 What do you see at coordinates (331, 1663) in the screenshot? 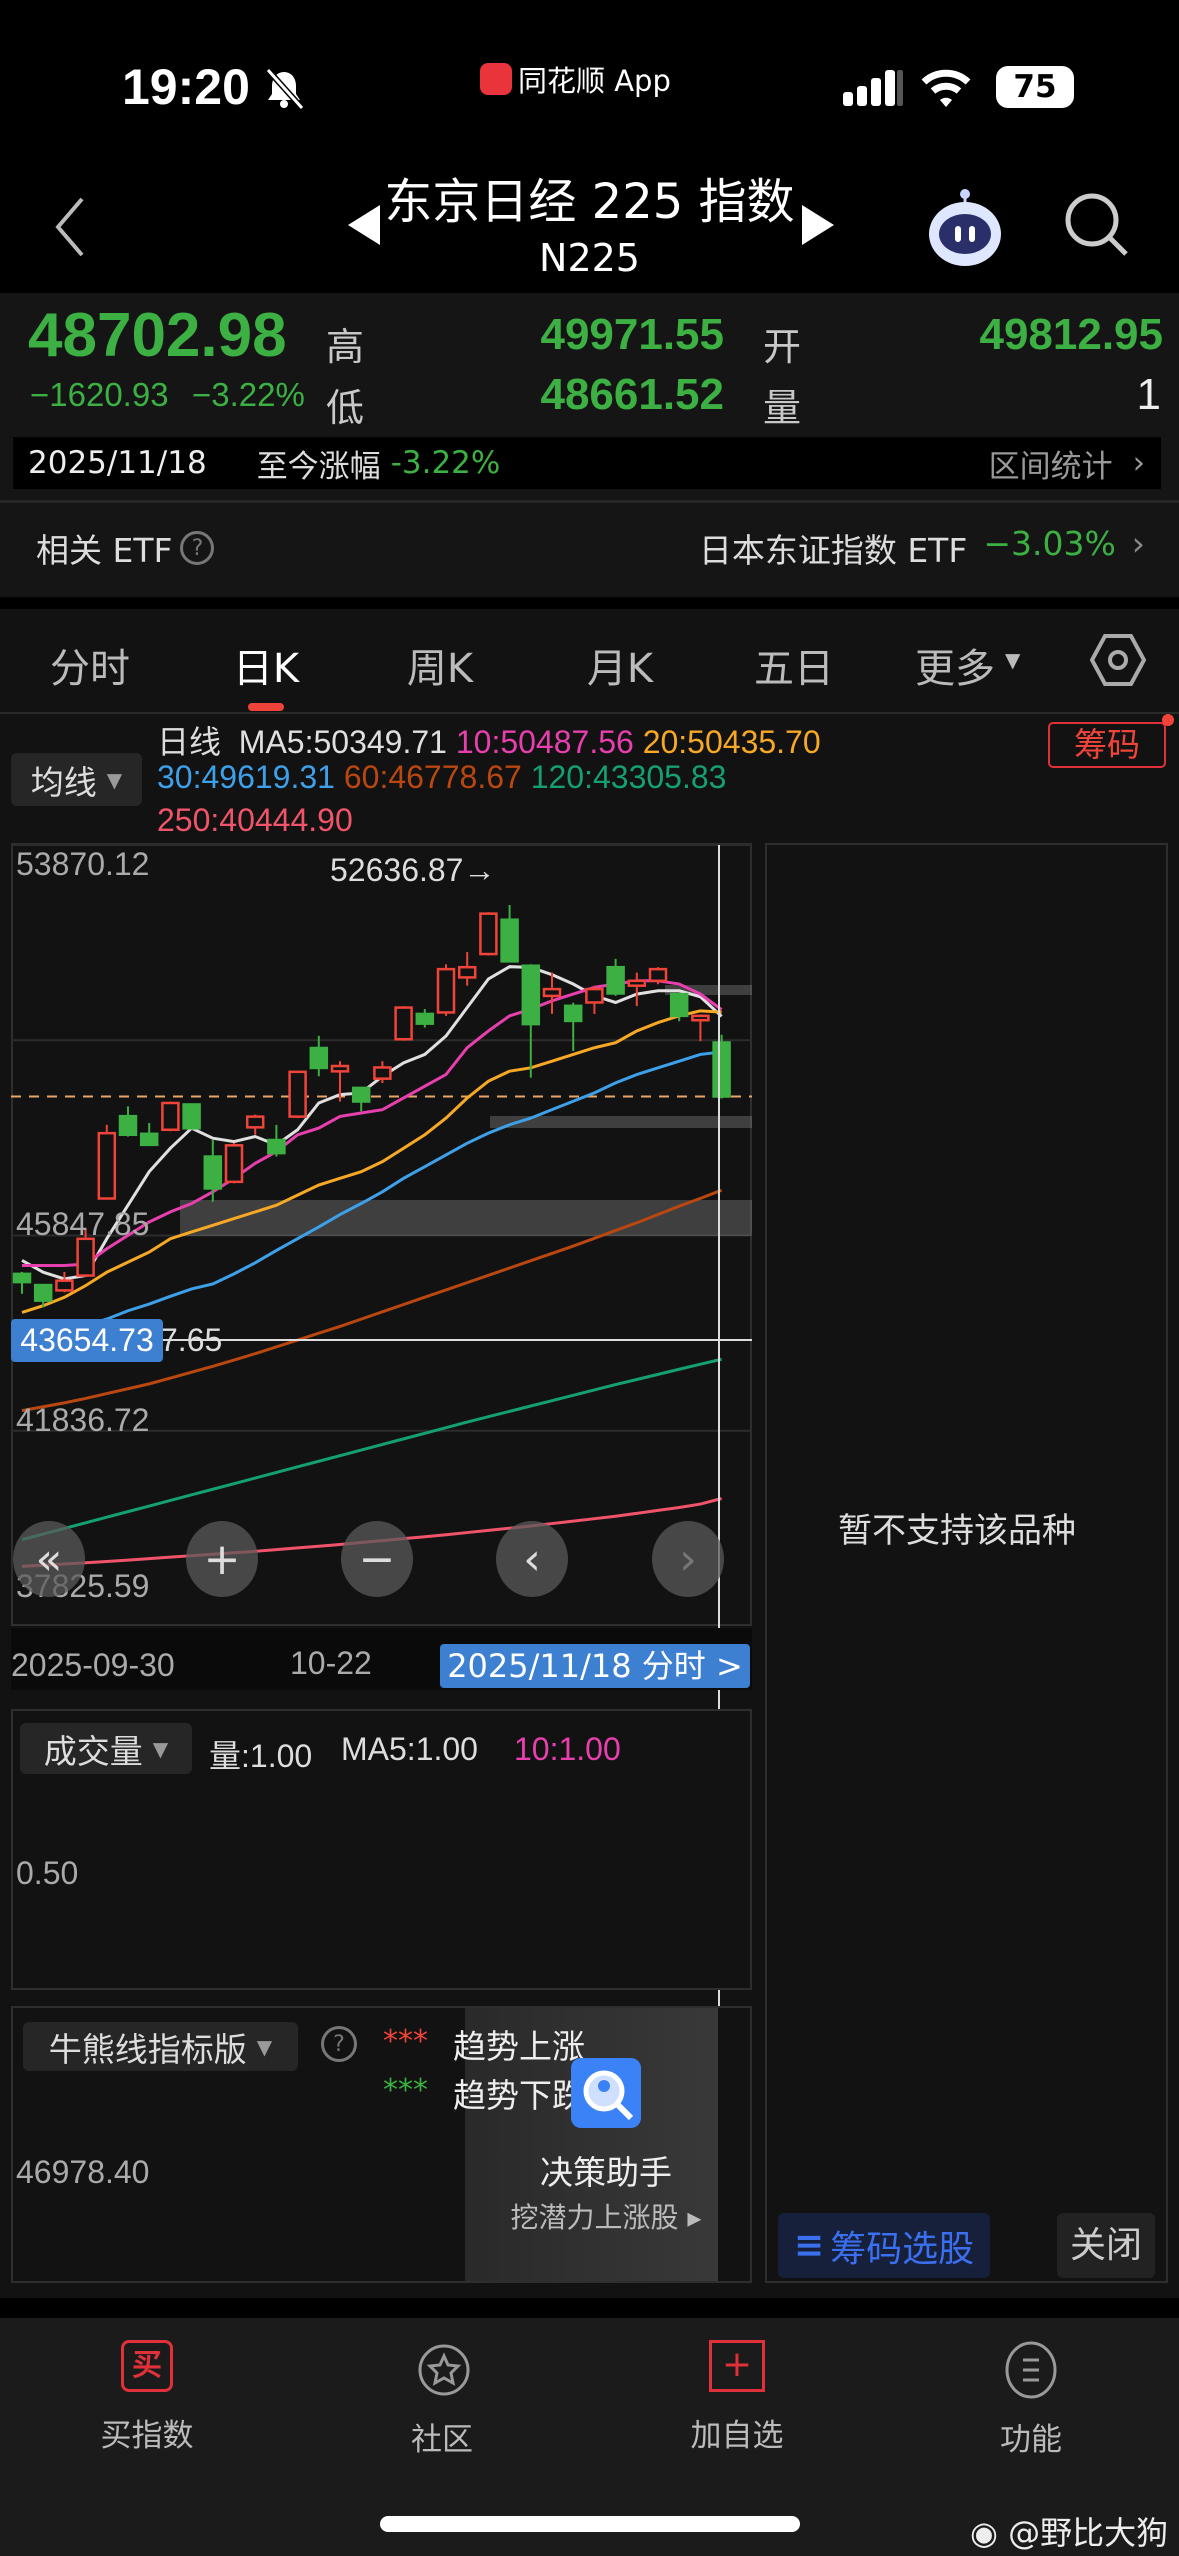
I see `x-label: 10-22` at bounding box center [331, 1663].